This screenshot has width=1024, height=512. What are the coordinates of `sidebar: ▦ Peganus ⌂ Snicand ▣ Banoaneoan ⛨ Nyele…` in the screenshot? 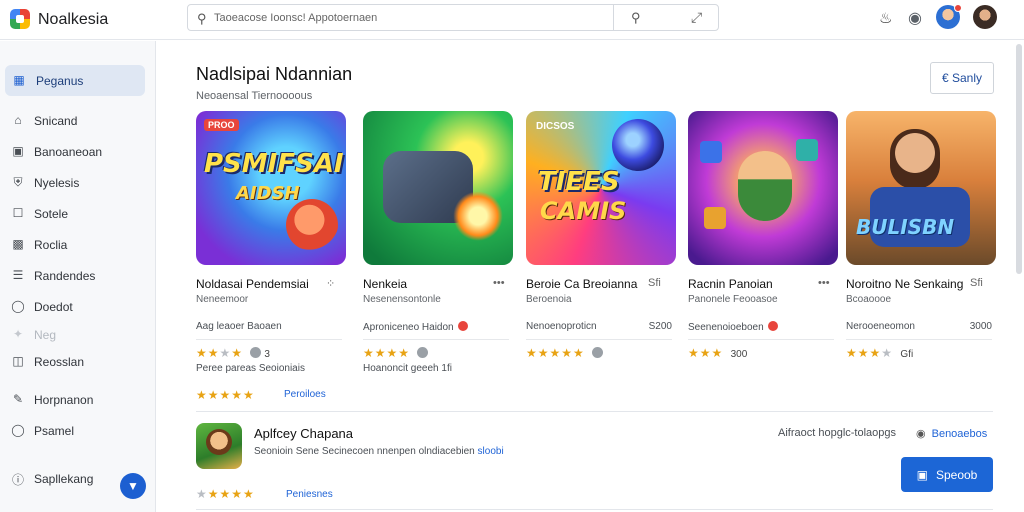 It's located at (78, 276).